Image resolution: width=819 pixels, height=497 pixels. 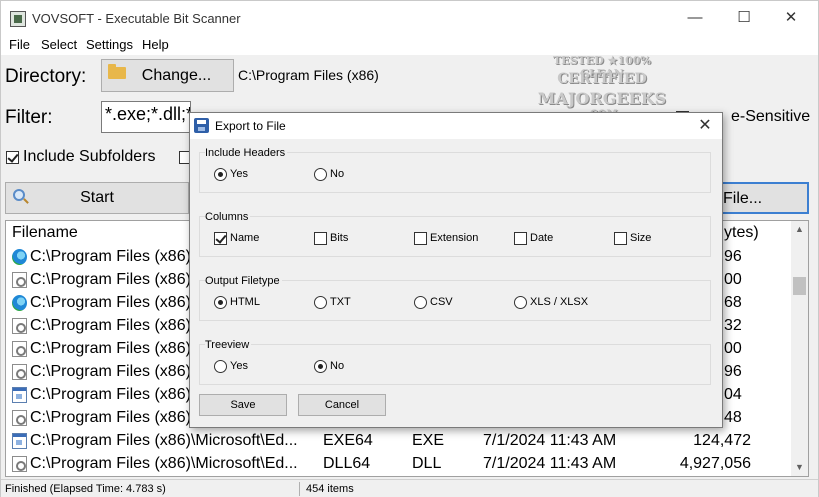 What do you see at coordinates (420, 302) in the screenshot?
I see `filetype-csv-radio` at bounding box center [420, 302].